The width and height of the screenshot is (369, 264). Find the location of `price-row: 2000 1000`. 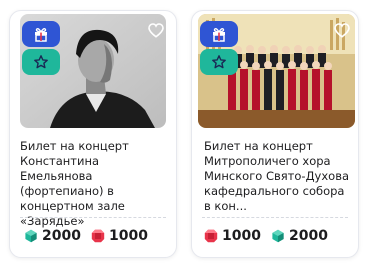

price-row: 2000 1000 is located at coordinates (86, 236).